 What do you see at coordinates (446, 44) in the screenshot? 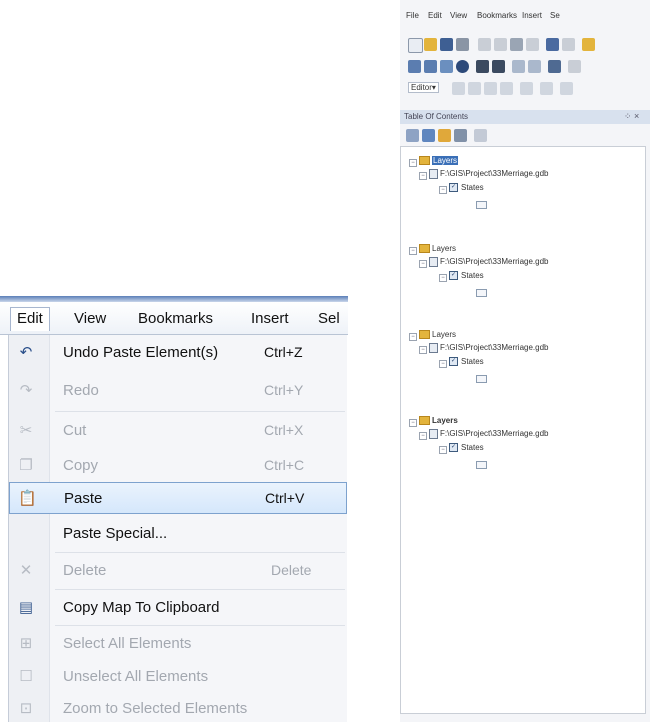
I see `save-icon` at bounding box center [446, 44].